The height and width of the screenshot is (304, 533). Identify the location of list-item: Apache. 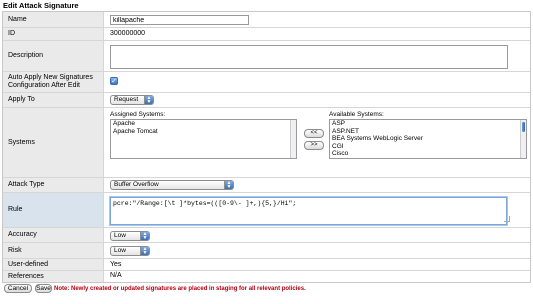
(203, 124).